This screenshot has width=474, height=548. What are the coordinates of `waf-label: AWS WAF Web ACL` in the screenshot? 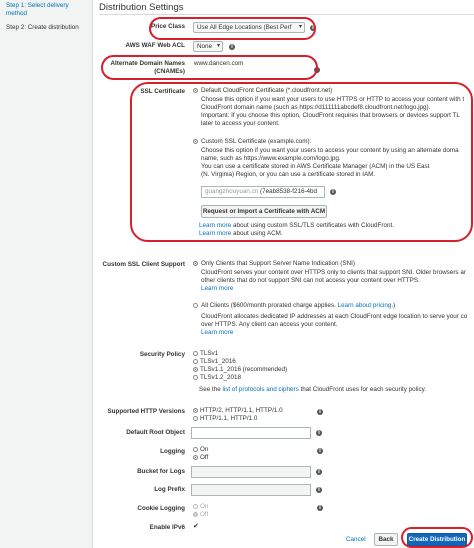 It's located at (155, 45).